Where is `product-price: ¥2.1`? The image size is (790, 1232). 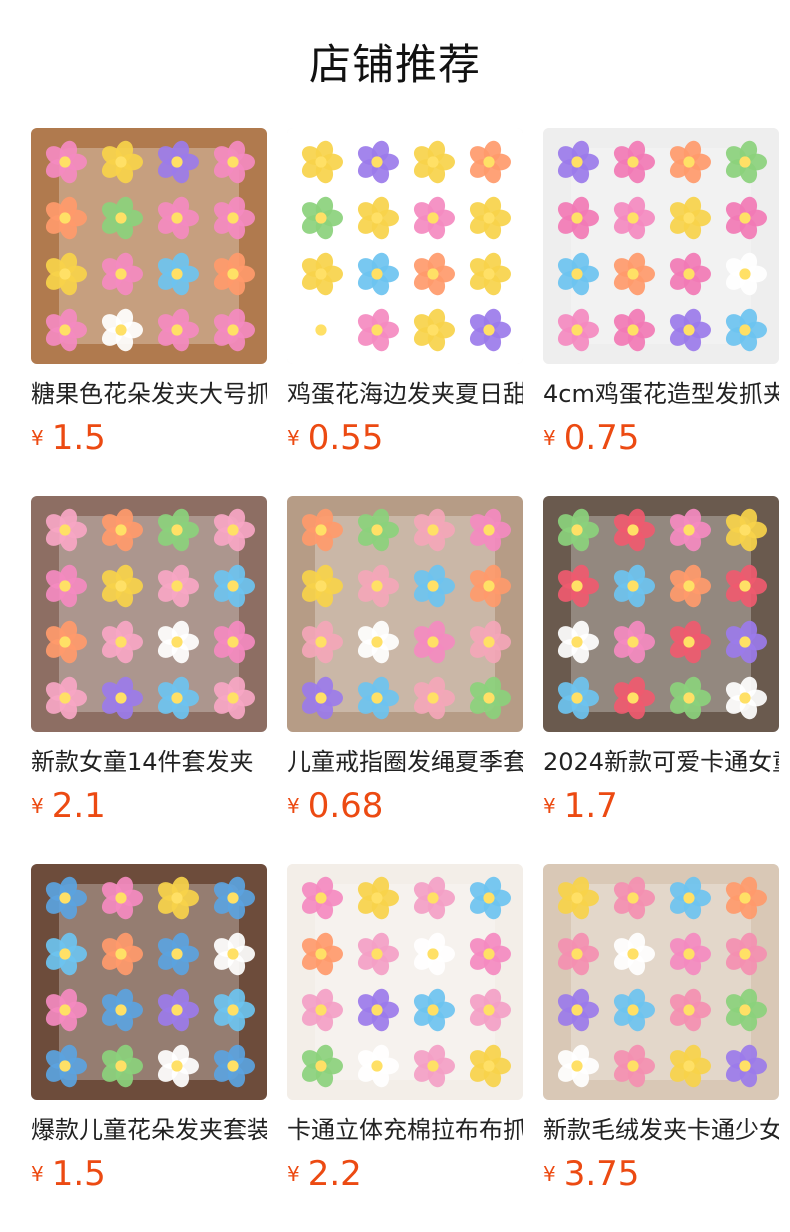 product-price: ¥2.1 is located at coordinates (68, 806).